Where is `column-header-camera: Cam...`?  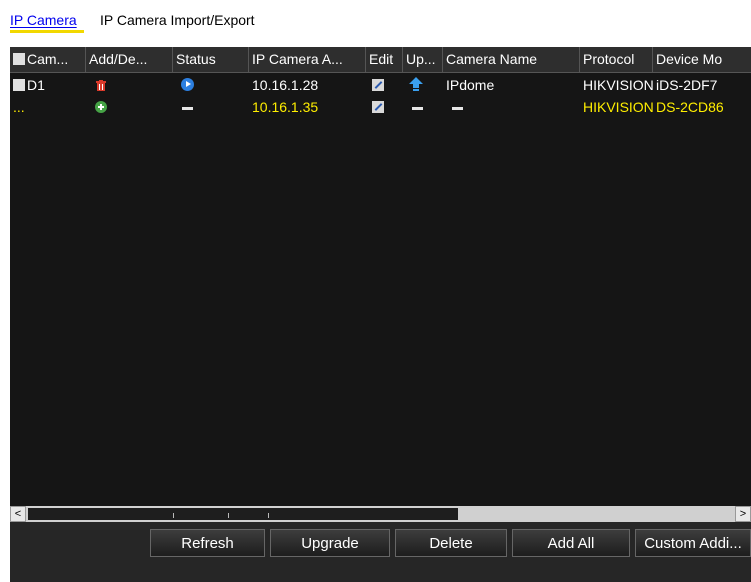
column-header-camera: Cam... is located at coordinates (48, 59).